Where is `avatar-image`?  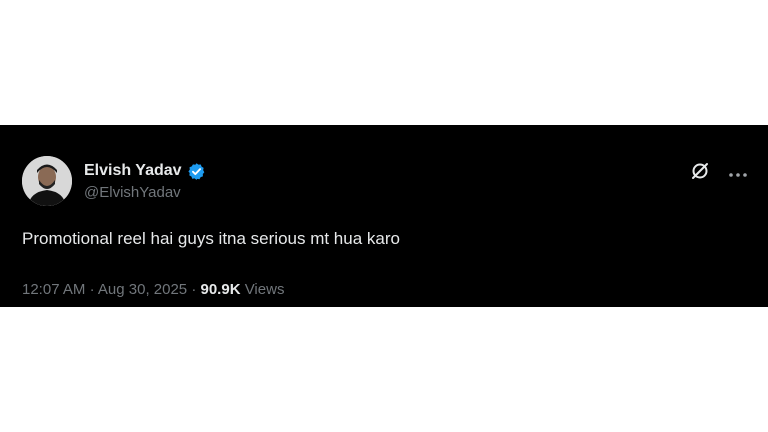
avatar-image is located at coordinates (47, 181).